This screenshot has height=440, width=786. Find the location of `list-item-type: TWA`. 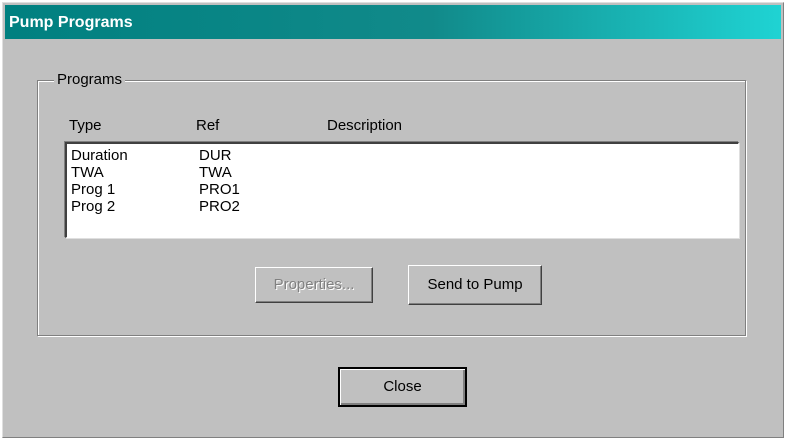

list-item-type: TWA is located at coordinates (87, 172).